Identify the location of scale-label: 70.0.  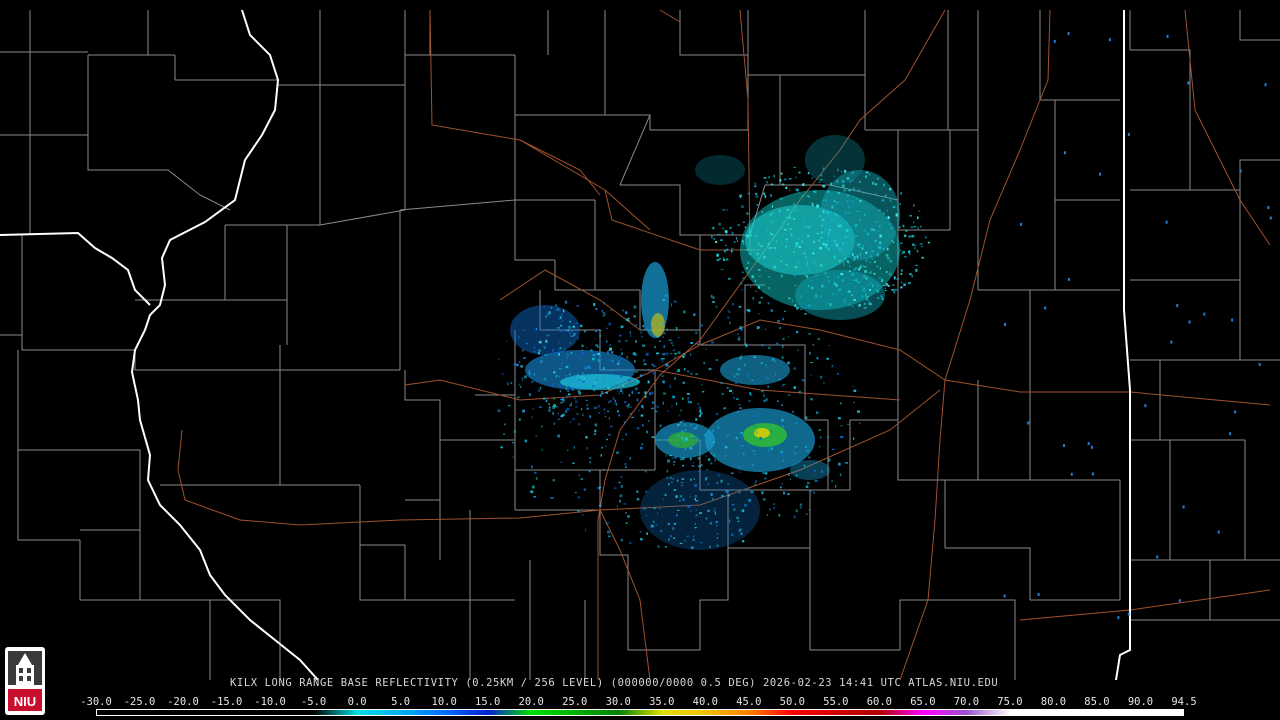
(966, 702).